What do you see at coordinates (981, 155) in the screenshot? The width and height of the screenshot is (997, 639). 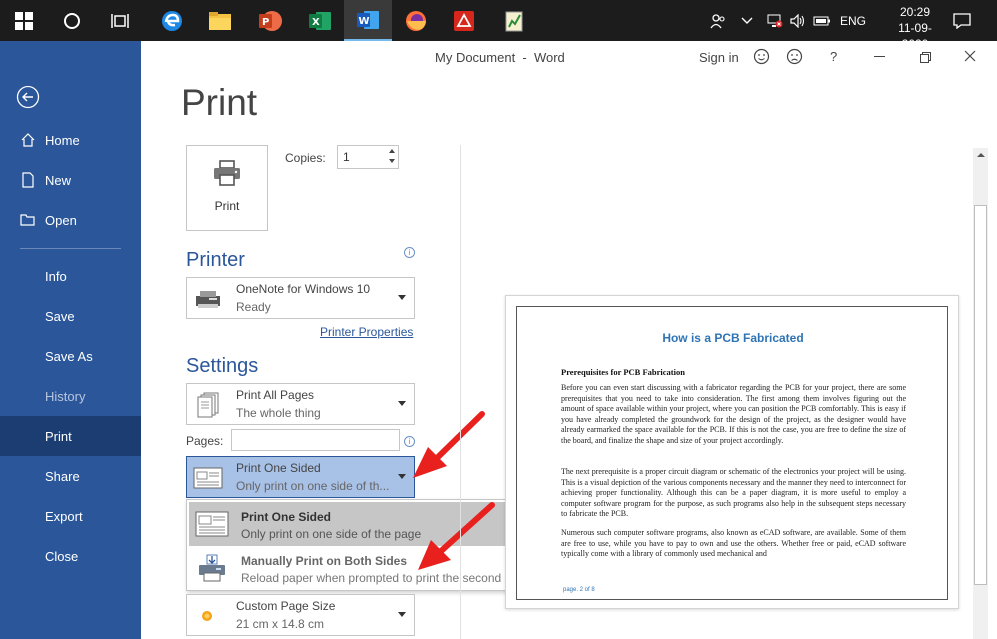 I see `scroll-up-icon` at bounding box center [981, 155].